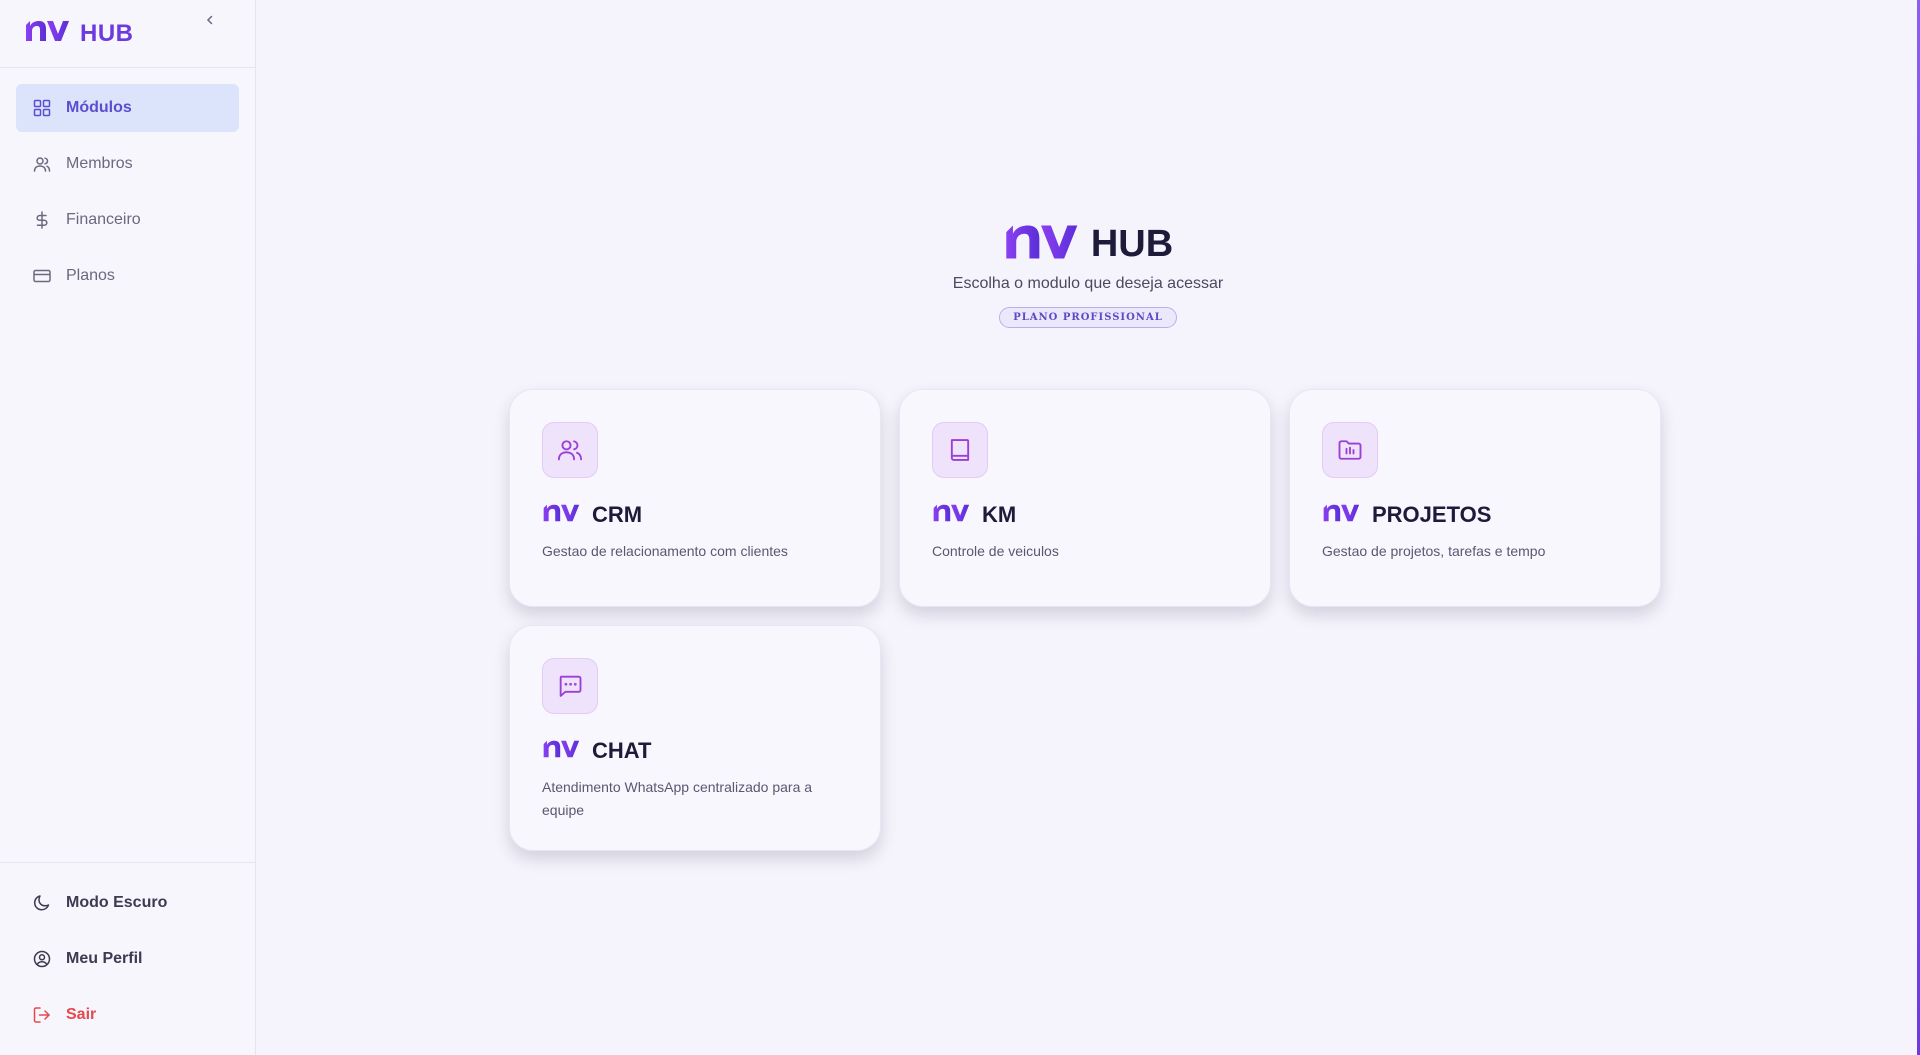 This screenshot has height=1055, width=1920. What do you see at coordinates (99, 163) in the screenshot?
I see `sidebar-item-label: Membros` at bounding box center [99, 163].